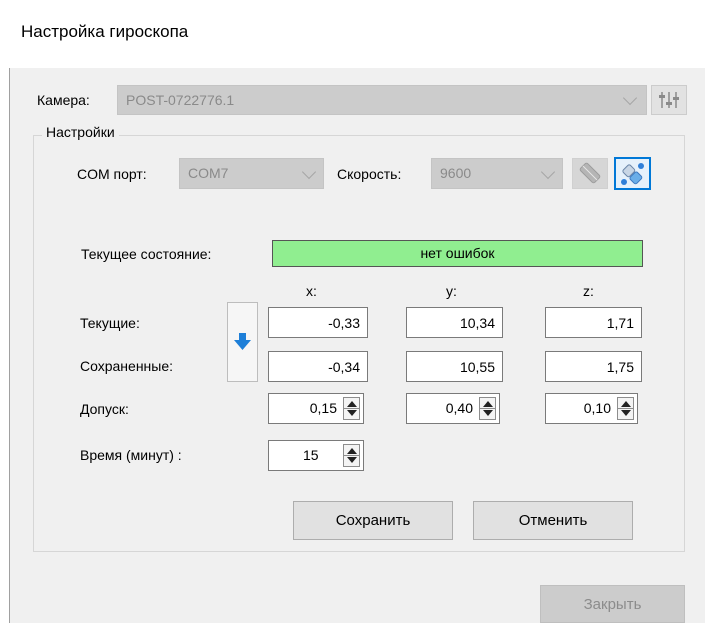 The width and height of the screenshot is (705, 624). I want to click on settings-group-title: Настройки, so click(80, 132).